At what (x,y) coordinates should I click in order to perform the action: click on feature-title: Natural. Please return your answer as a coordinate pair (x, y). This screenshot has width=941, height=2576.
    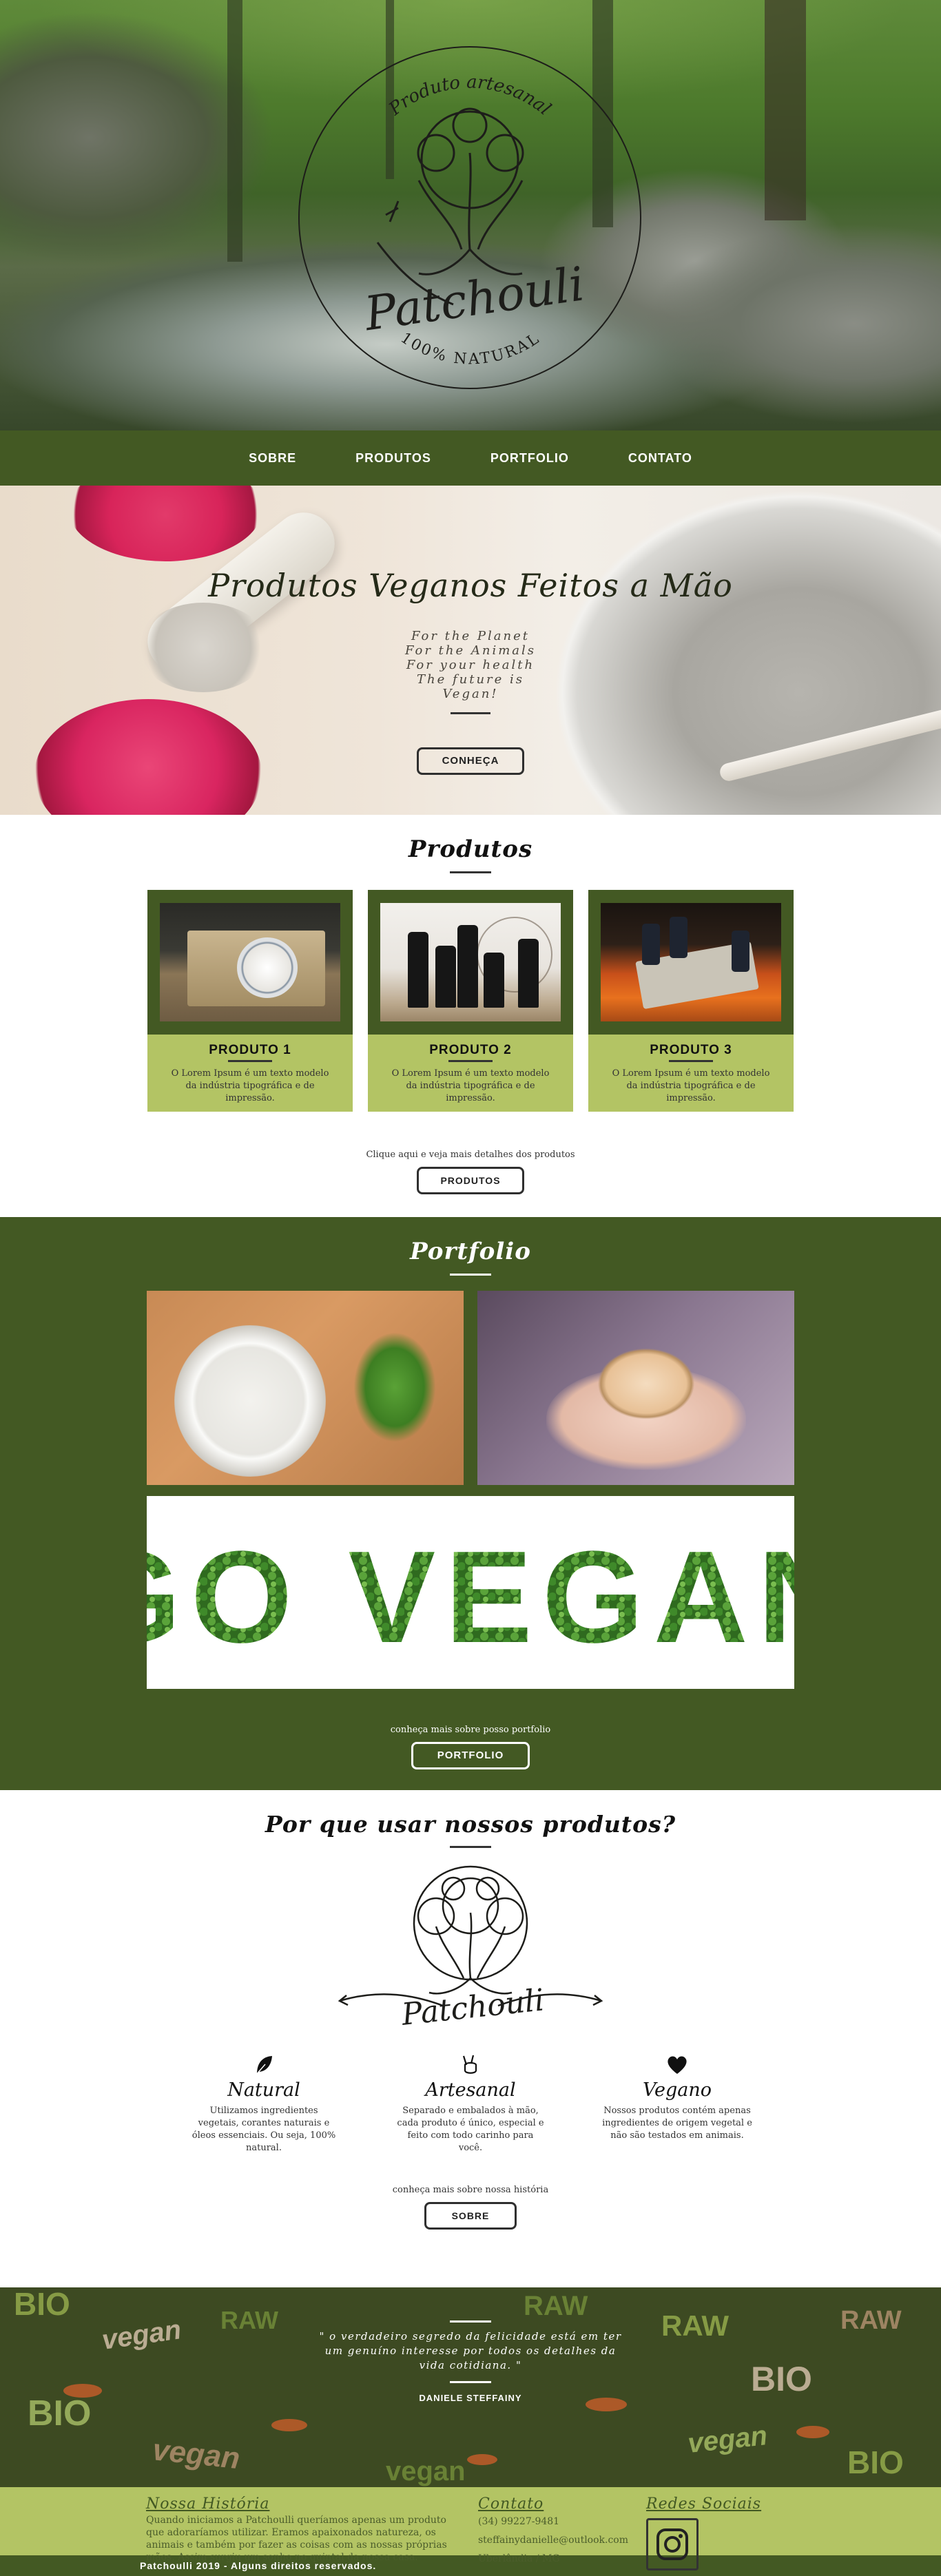
    Looking at the image, I should click on (264, 2090).